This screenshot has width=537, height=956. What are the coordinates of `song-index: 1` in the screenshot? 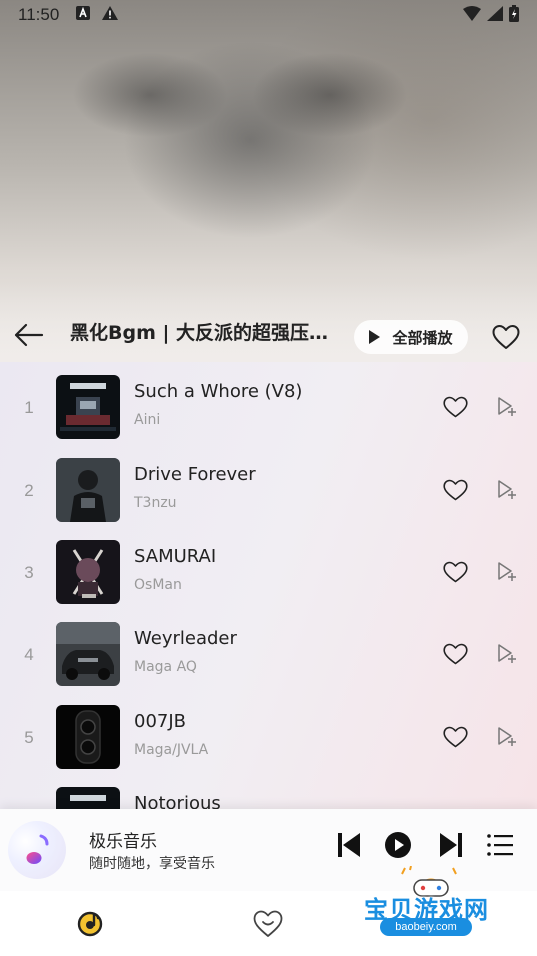 It's located at (29, 407).